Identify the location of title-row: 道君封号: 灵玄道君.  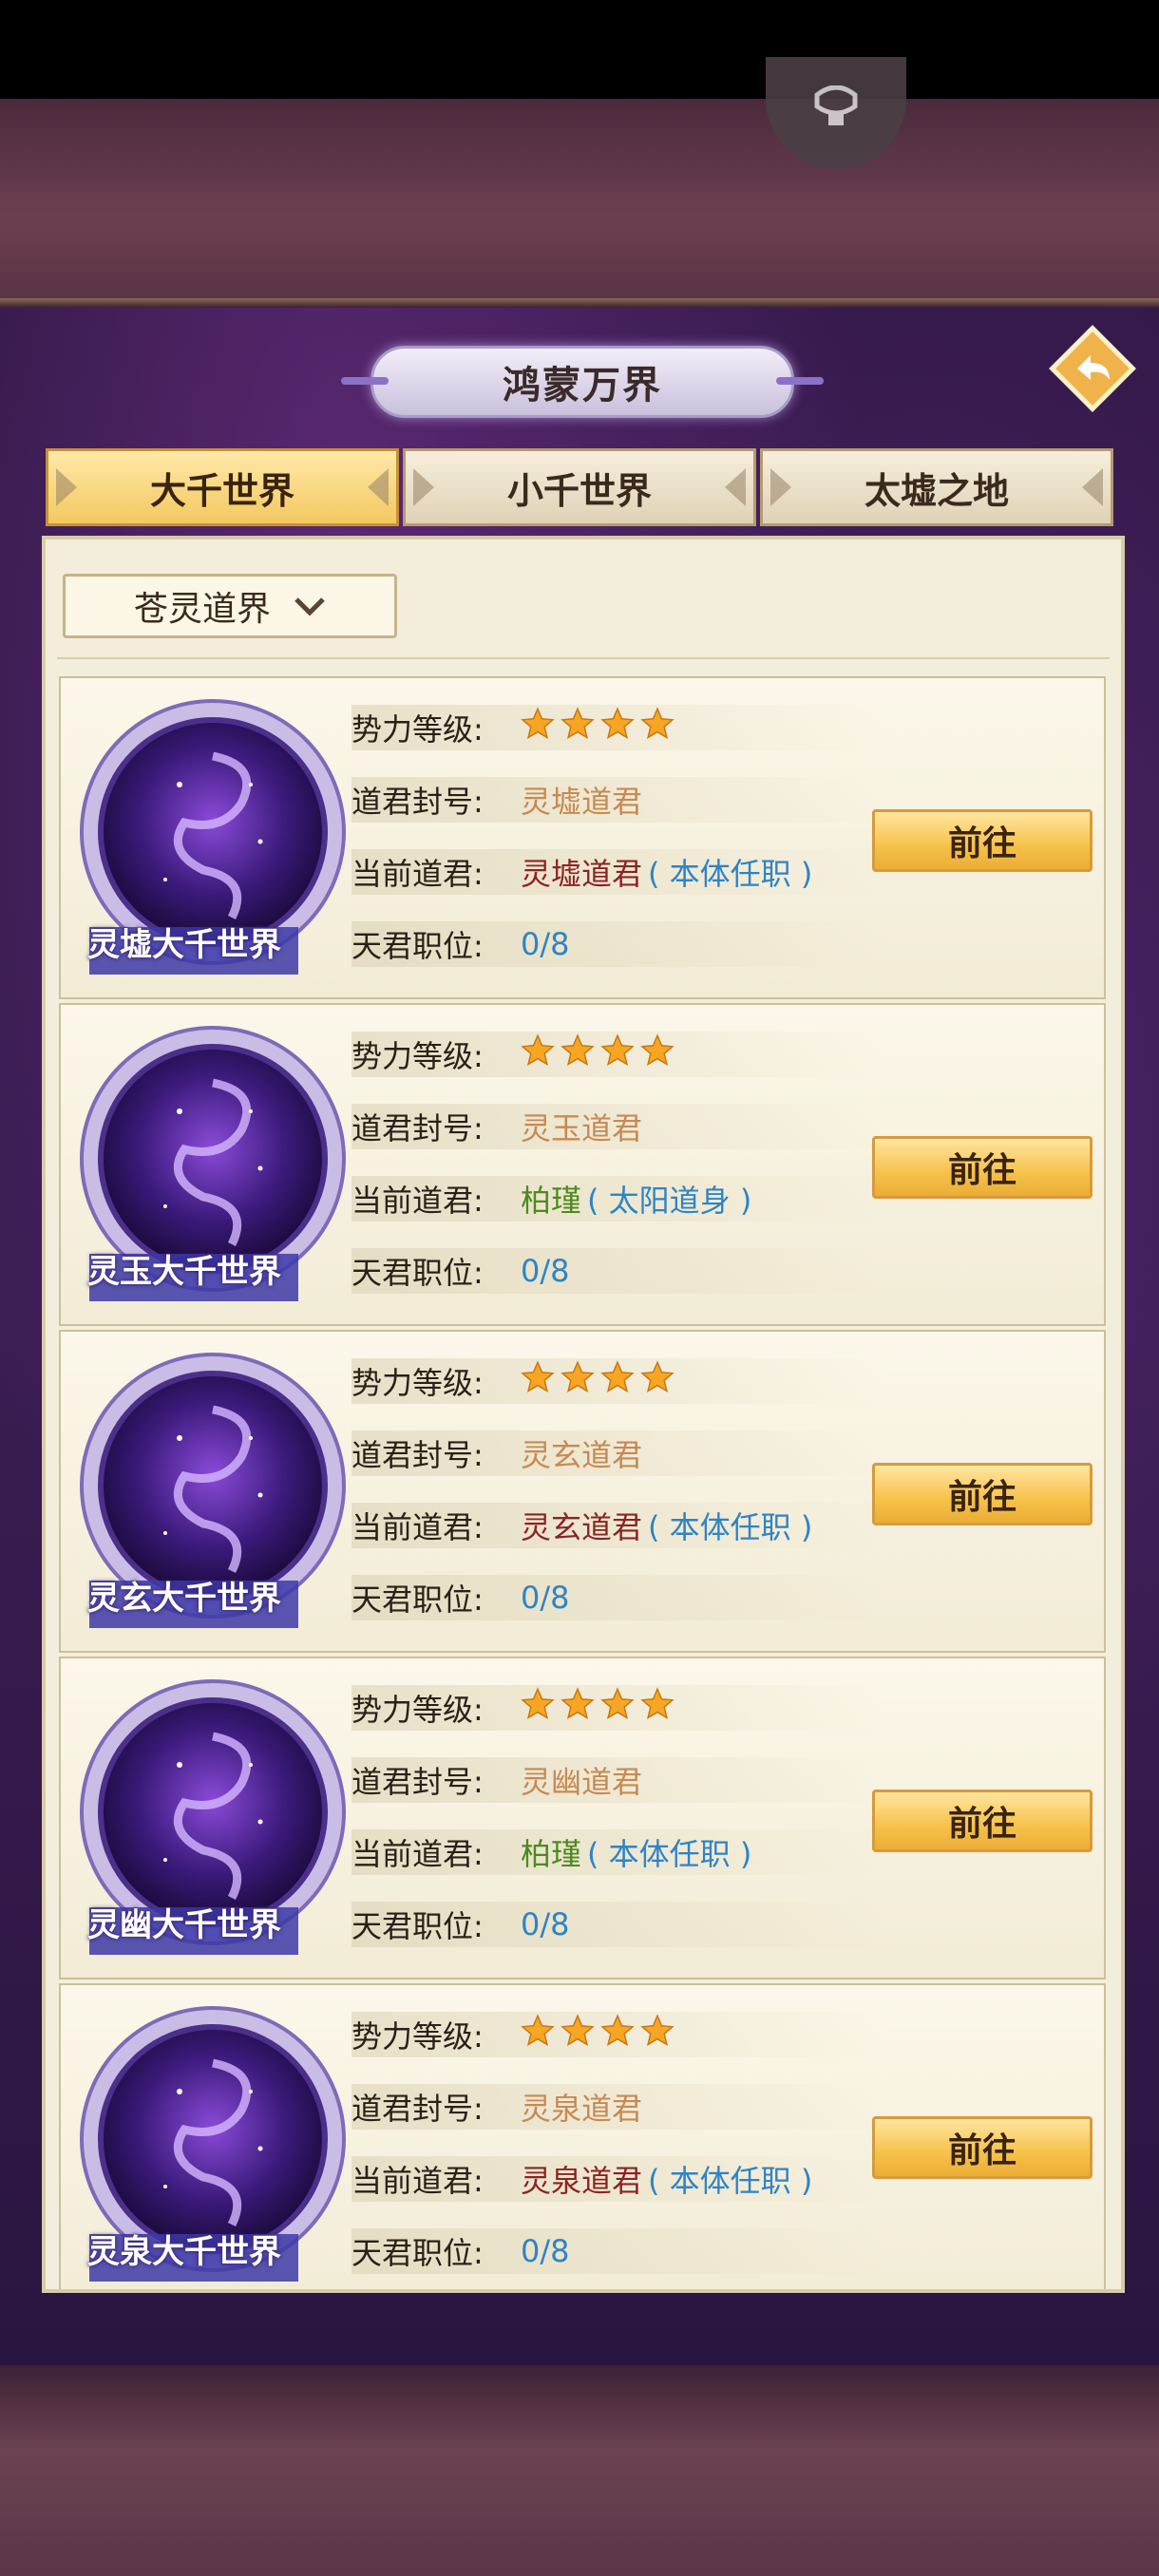
(618, 1453).